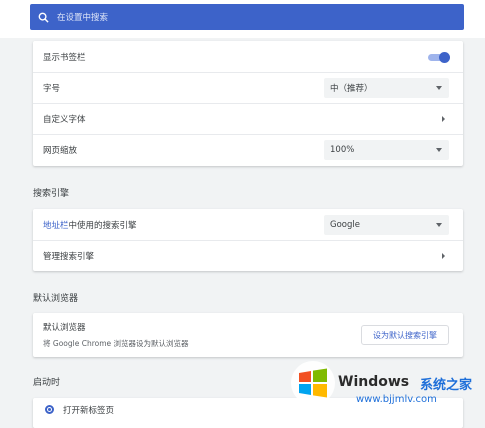  What do you see at coordinates (51, 194) in the screenshot?
I see `search-engine-title: 搜索引擎` at bounding box center [51, 194].